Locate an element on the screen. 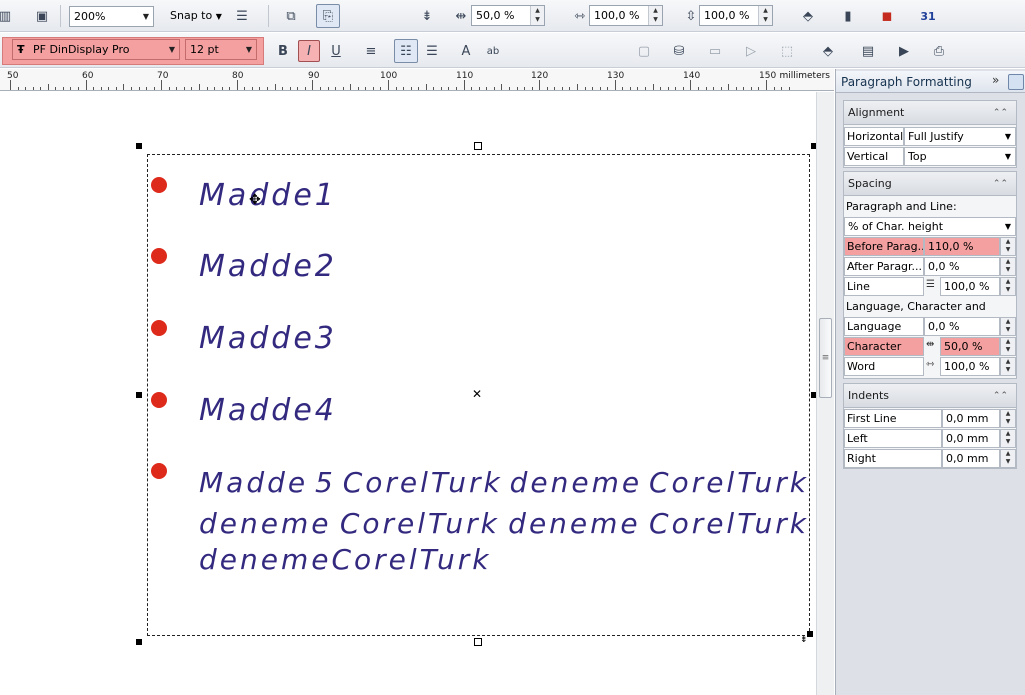 This screenshot has width=1025, height=695. zoom-combo: 200% ▼ is located at coordinates (111, 16).